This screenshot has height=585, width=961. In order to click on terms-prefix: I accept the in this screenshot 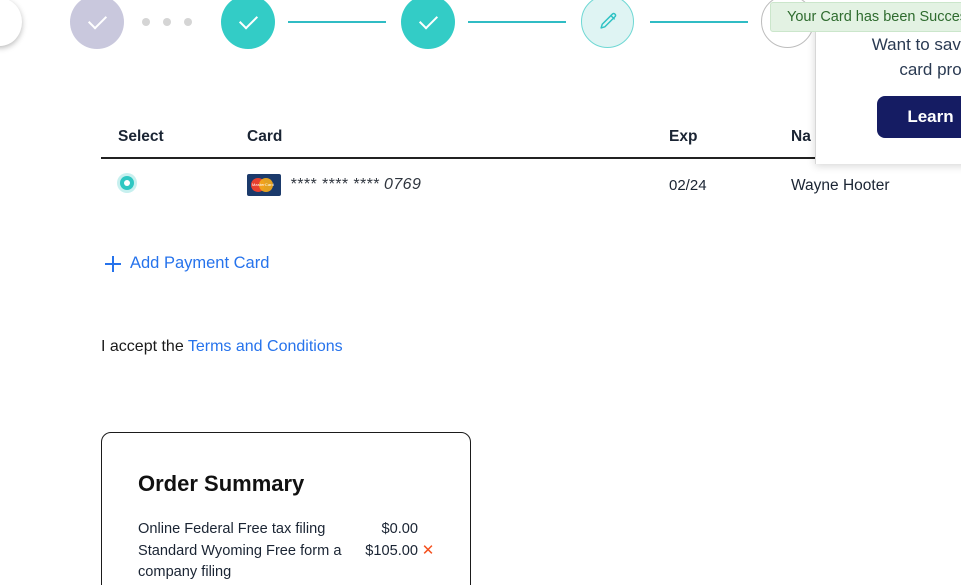, I will do `click(144, 346)`.